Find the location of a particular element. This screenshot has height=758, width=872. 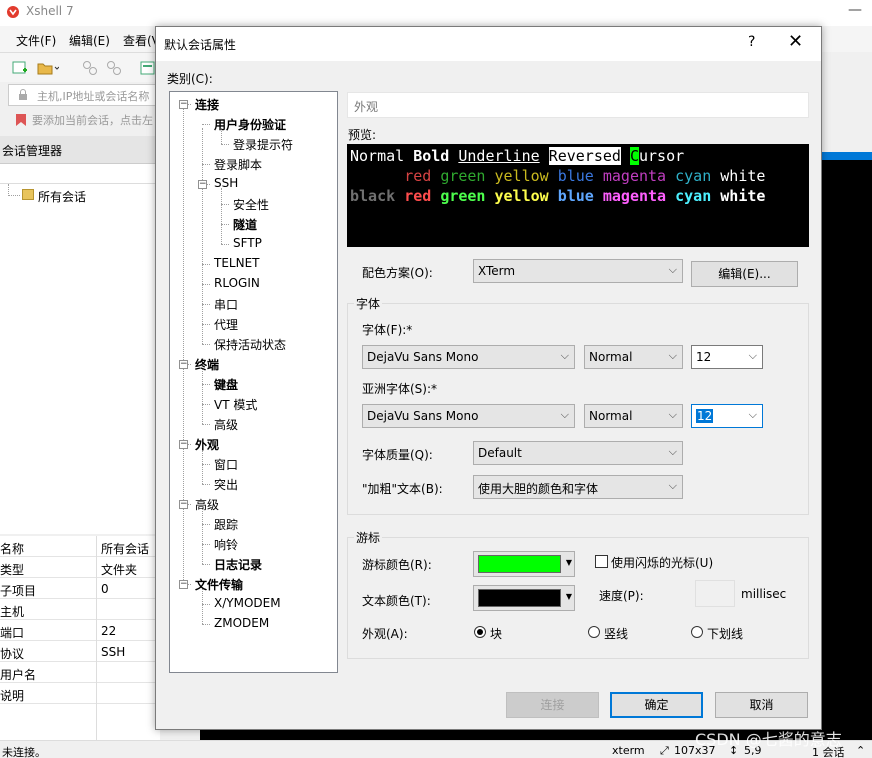

tree-item: SSH is located at coordinates (226, 183).